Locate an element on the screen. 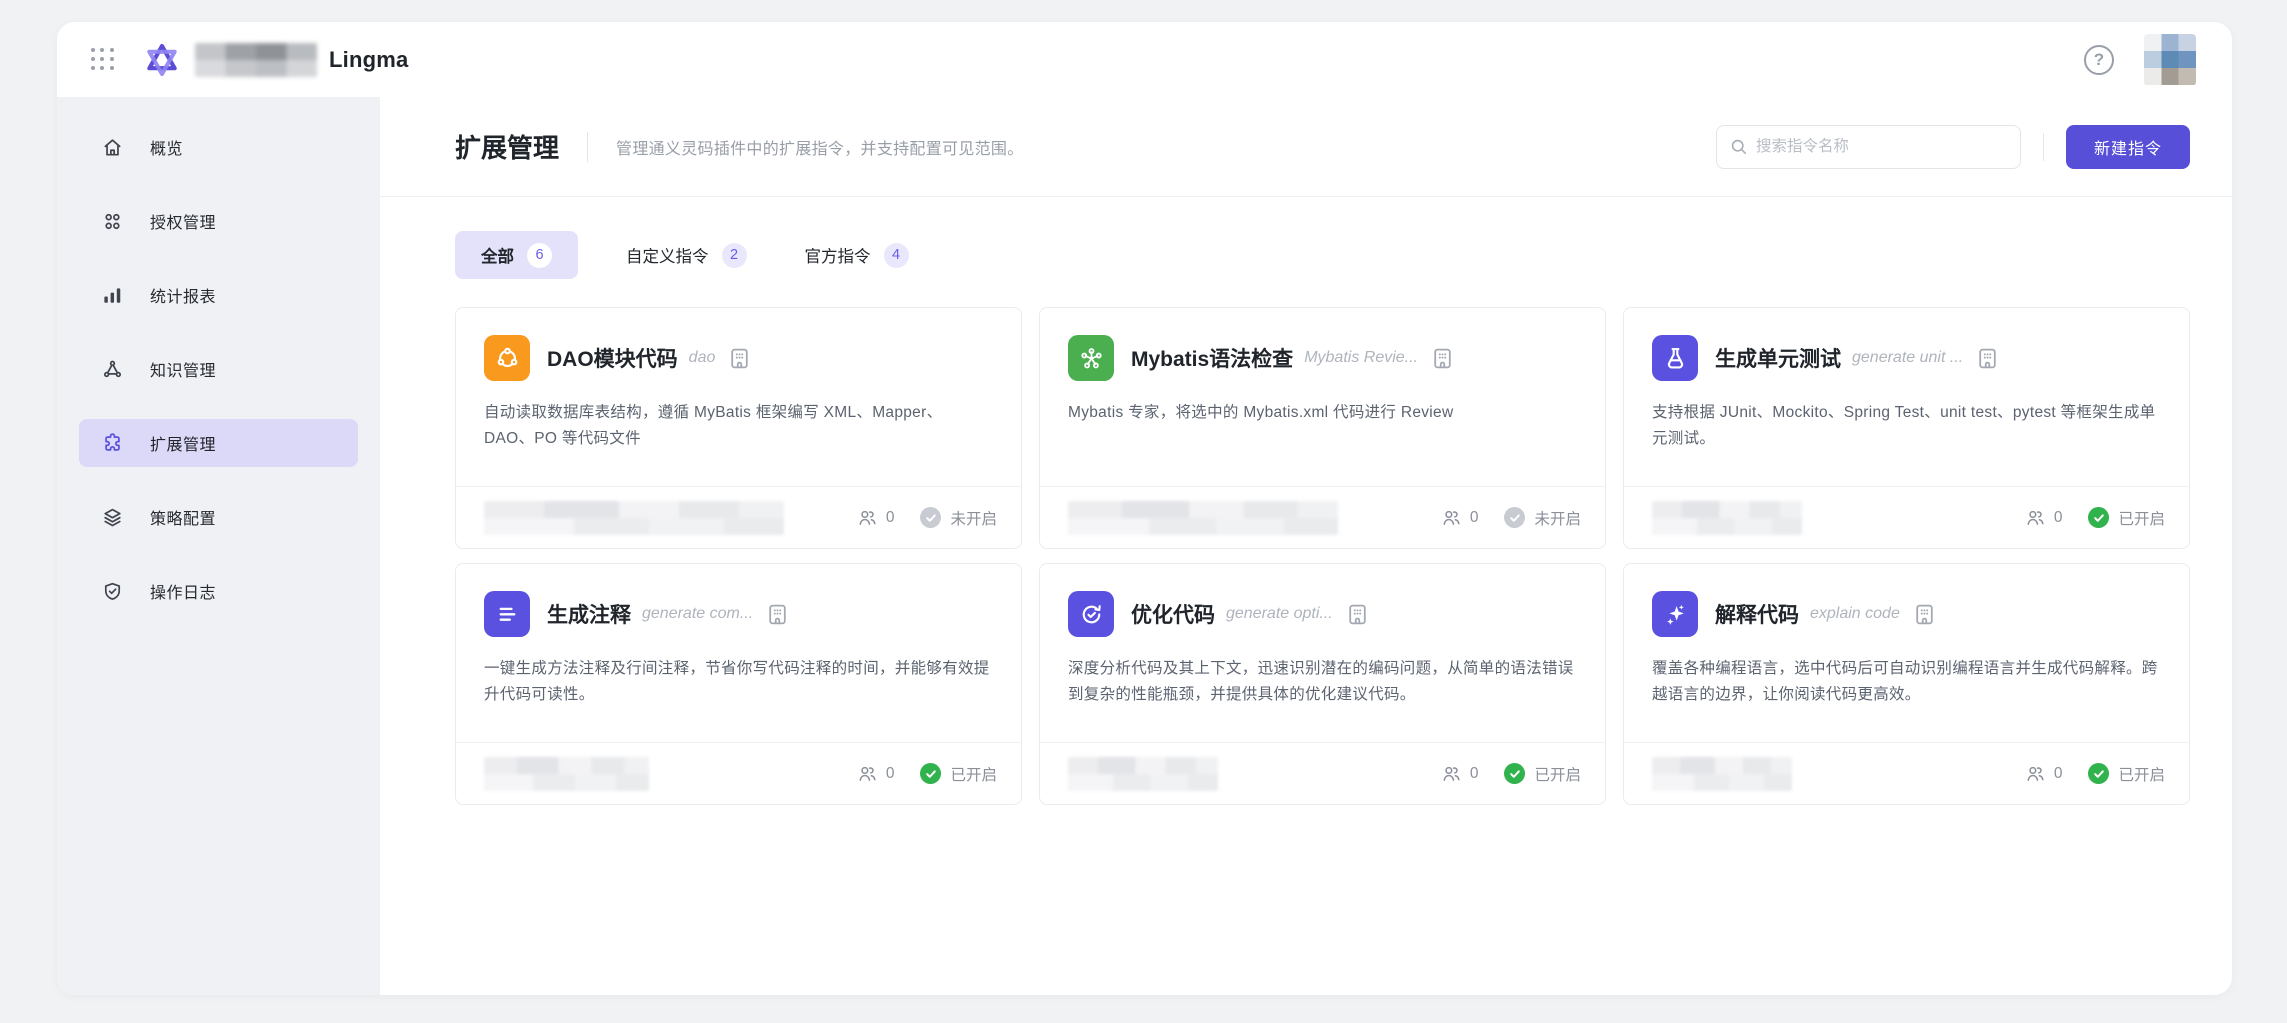 The width and height of the screenshot is (2287, 1023). tab-custom: 自定义指令 2 is located at coordinates (686, 255).